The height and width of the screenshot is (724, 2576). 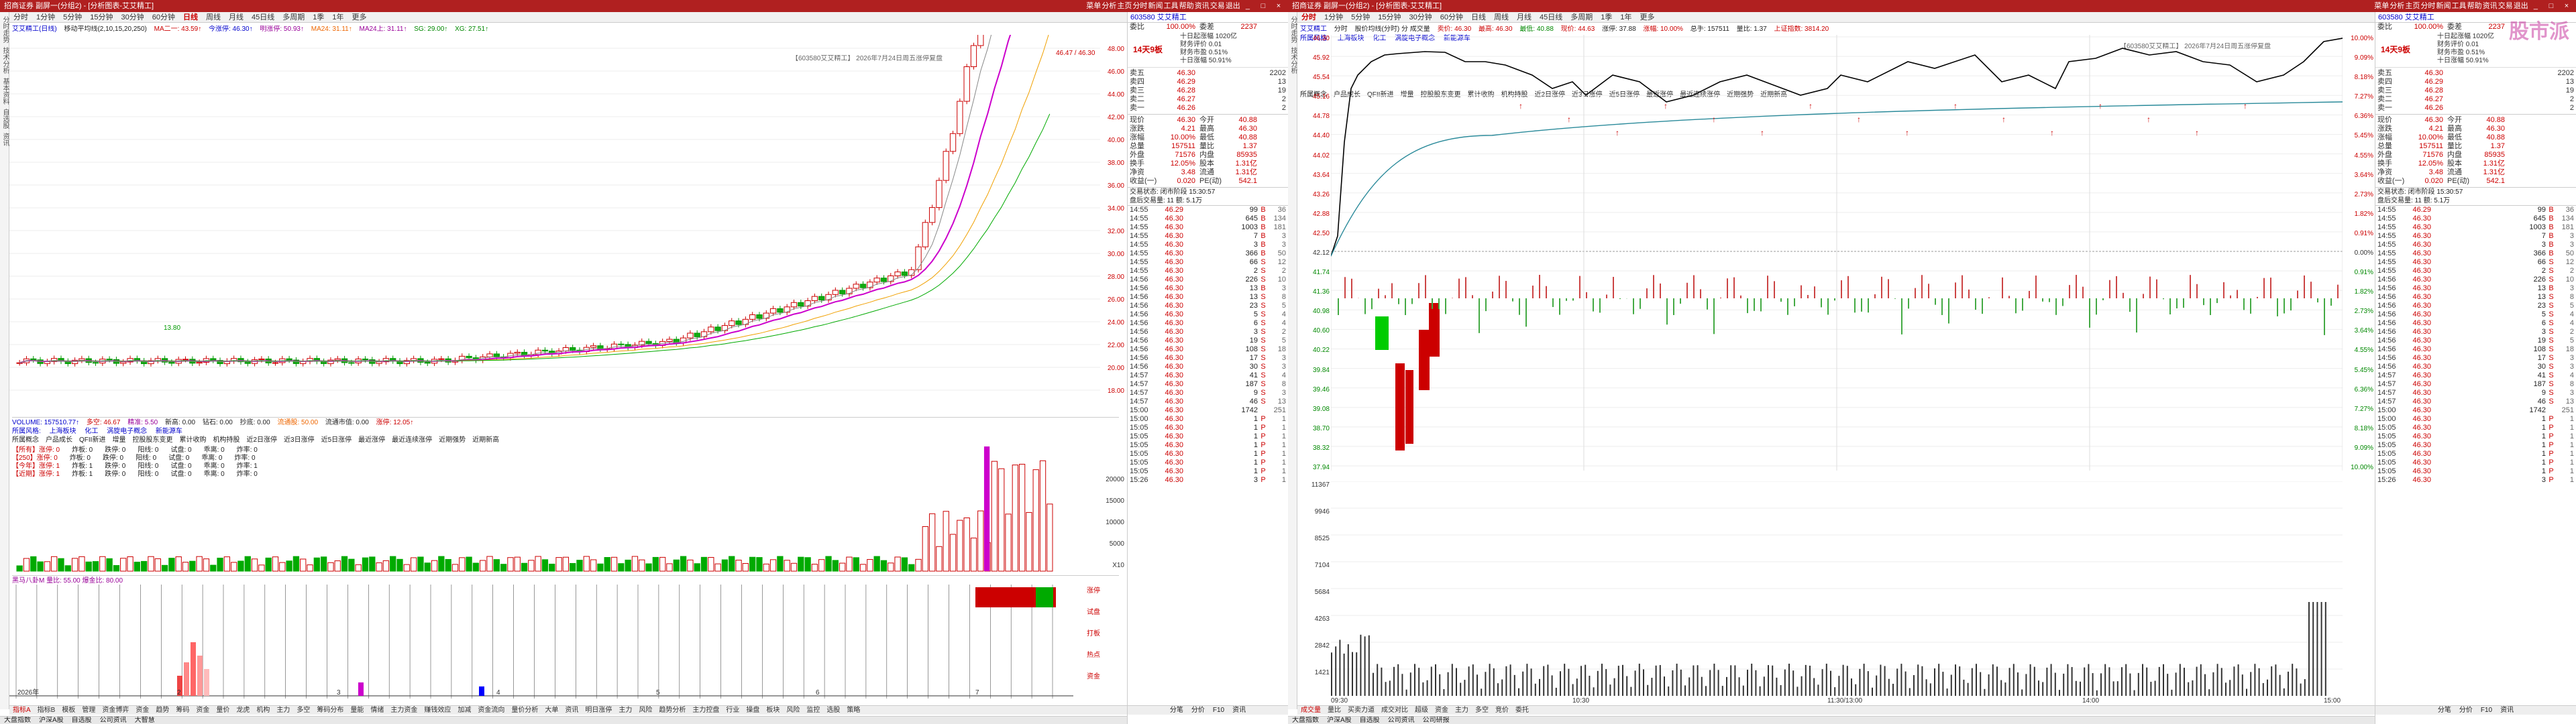 What do you see at coordinates (1502, 710) in the screenshot?
I see `indicator-tab: 竞价` at bounding box center [1502, 710].